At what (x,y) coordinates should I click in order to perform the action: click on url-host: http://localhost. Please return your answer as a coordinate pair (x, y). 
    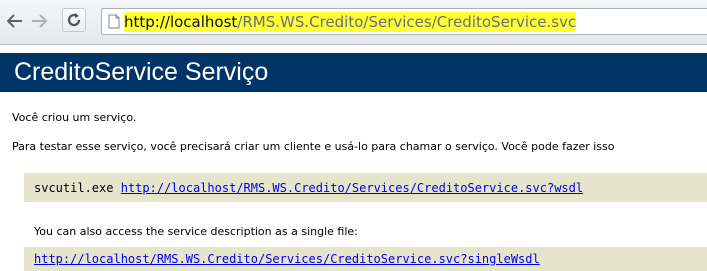
    Looking at the image, I should click on (181, 21).